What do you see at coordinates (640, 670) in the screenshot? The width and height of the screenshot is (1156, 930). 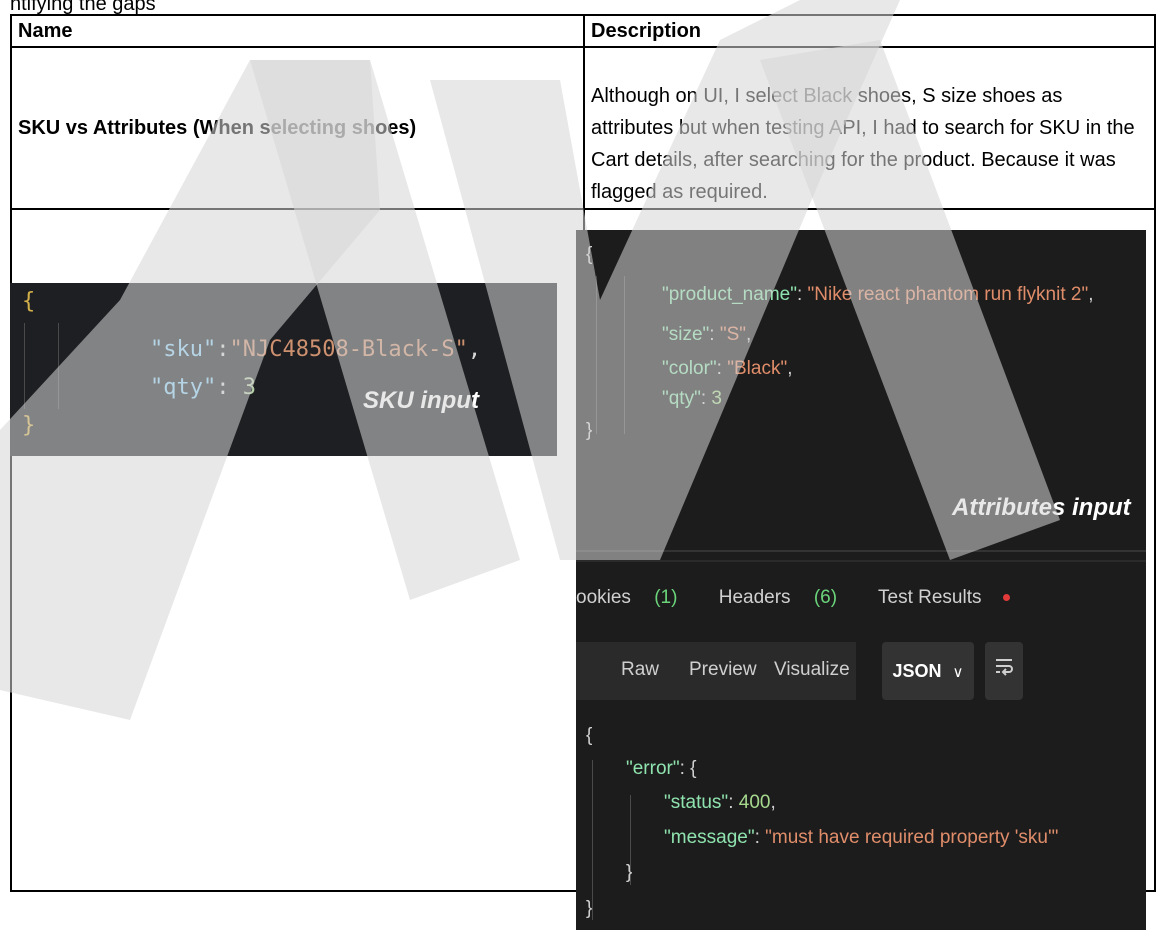 I see `raw-button: Raw` at bounding box center [640, 670].